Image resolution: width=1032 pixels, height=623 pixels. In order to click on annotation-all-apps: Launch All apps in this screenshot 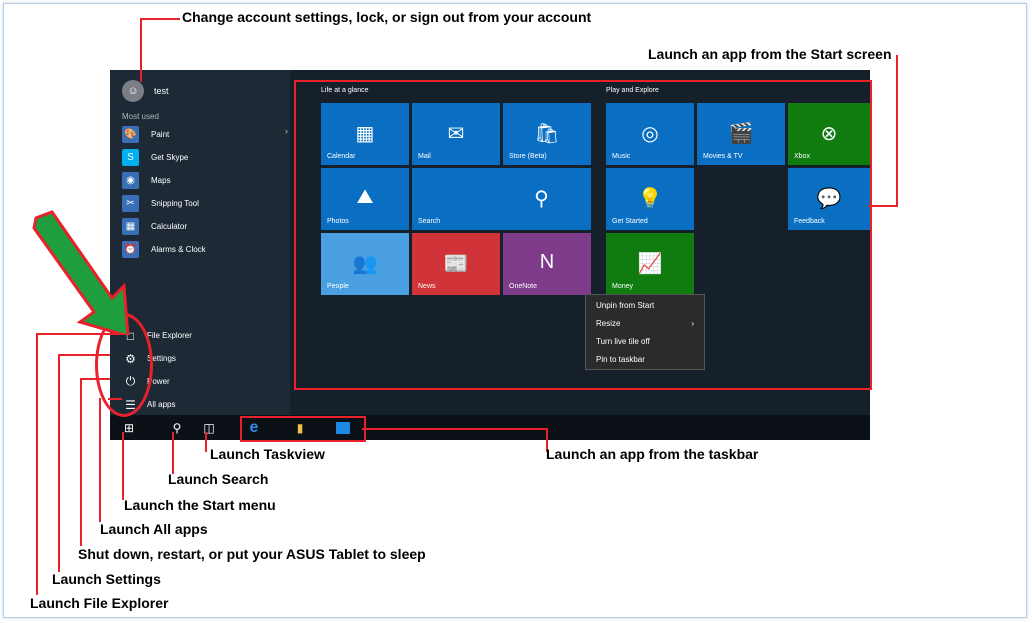, I will do `click(154, 529)`.